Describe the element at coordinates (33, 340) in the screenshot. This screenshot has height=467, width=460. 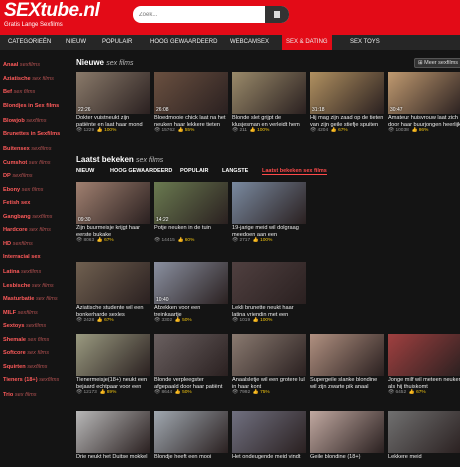
I see `sidebar-category: Shemale sex films` at that location.